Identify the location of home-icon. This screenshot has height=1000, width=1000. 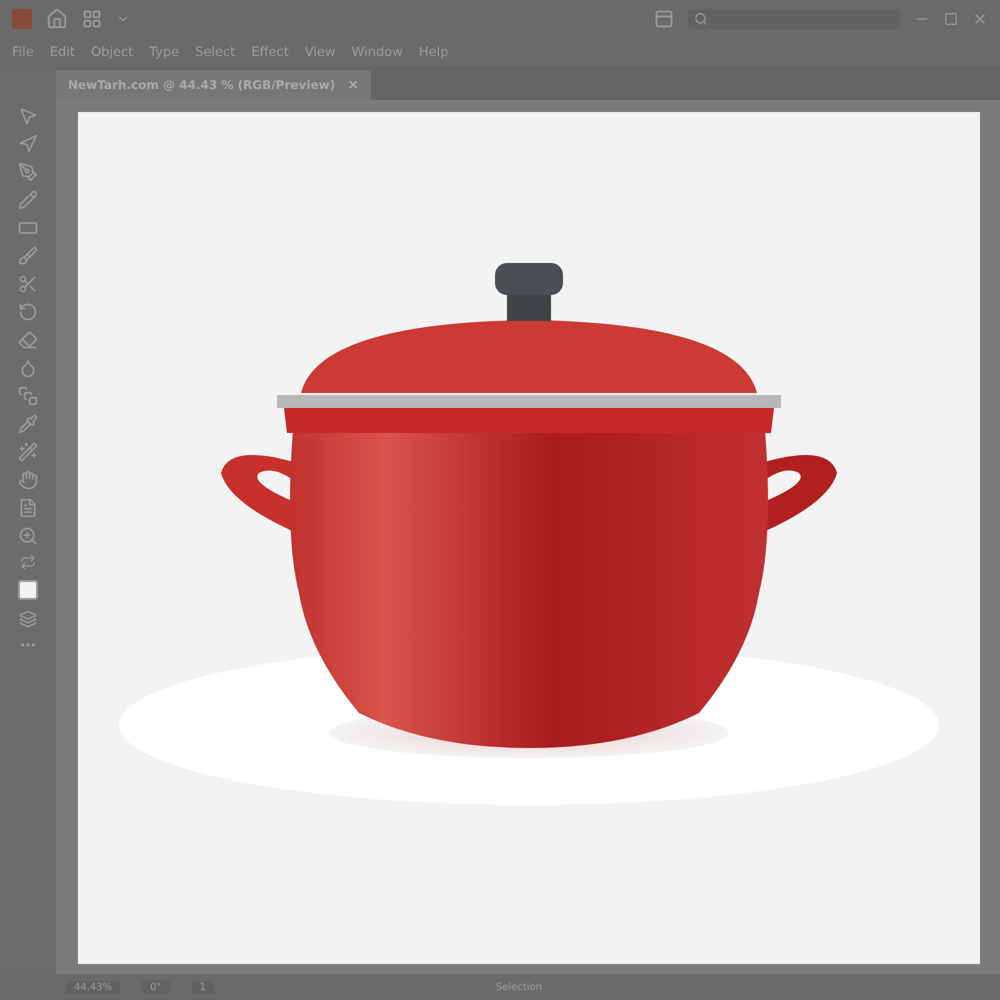
(57, 19).